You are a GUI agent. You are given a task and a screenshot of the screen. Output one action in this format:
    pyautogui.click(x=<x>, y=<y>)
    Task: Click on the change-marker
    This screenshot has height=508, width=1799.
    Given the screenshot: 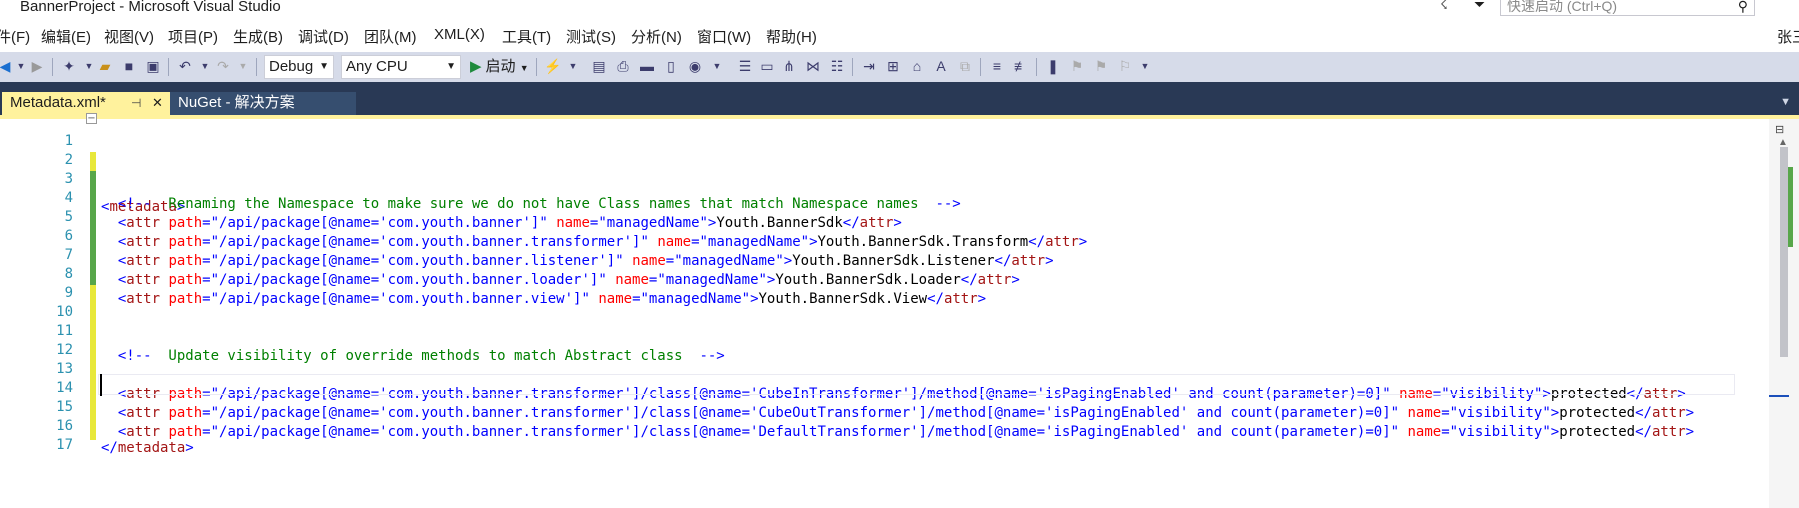 What is the action you would take?
    pyautogui.click(x=1790, y=207)
    